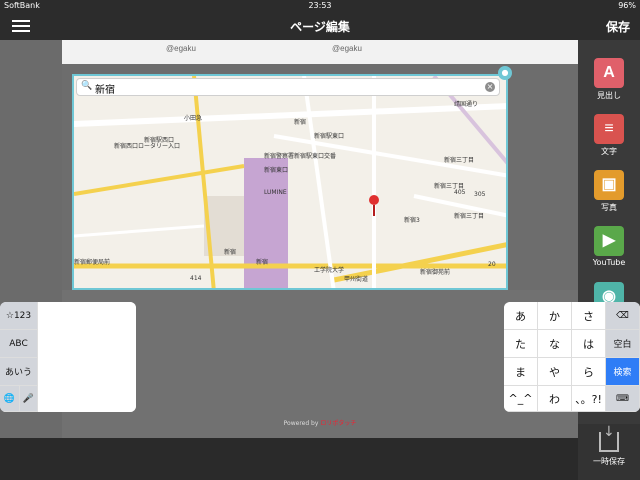 The image size is (640, 480). What do you see at coordinates (609, 207) in the screenshot?
I see `photo-tool-label: 写真` at bounding box center [609, 207].